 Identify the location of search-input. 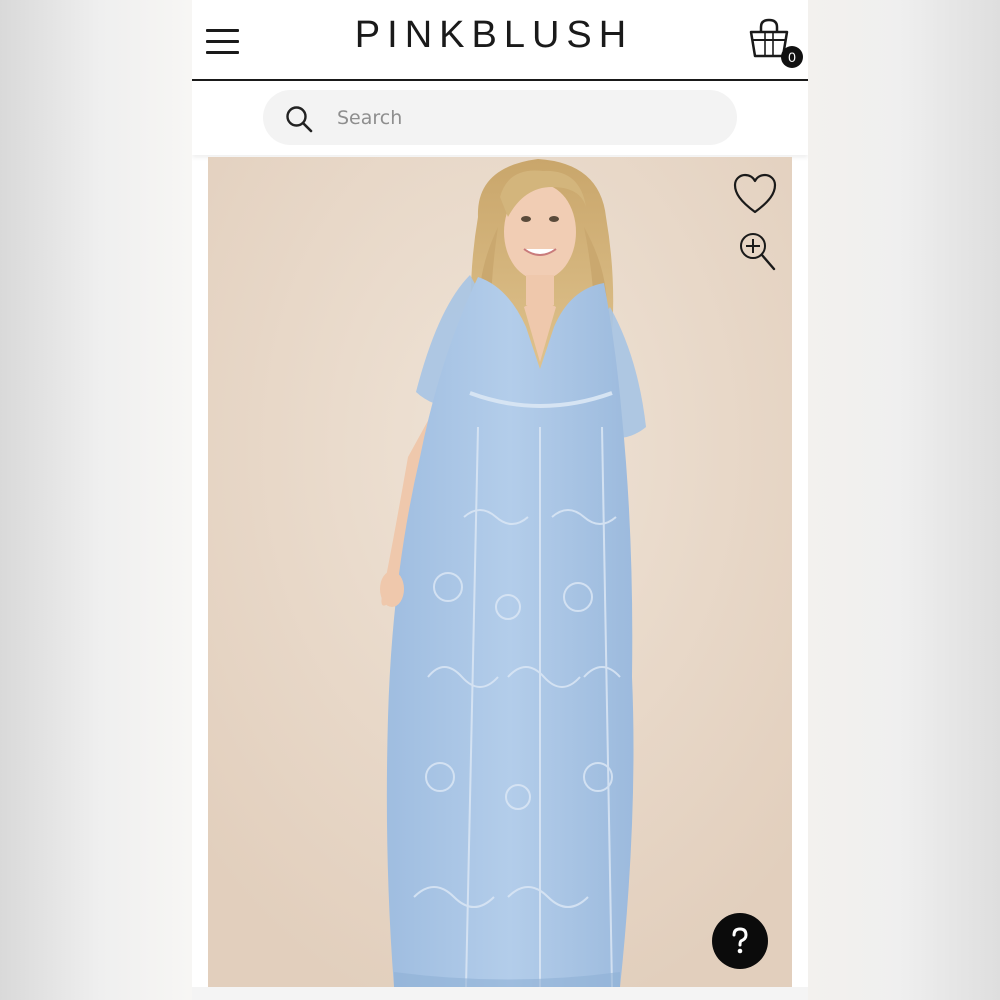
(527, 118).